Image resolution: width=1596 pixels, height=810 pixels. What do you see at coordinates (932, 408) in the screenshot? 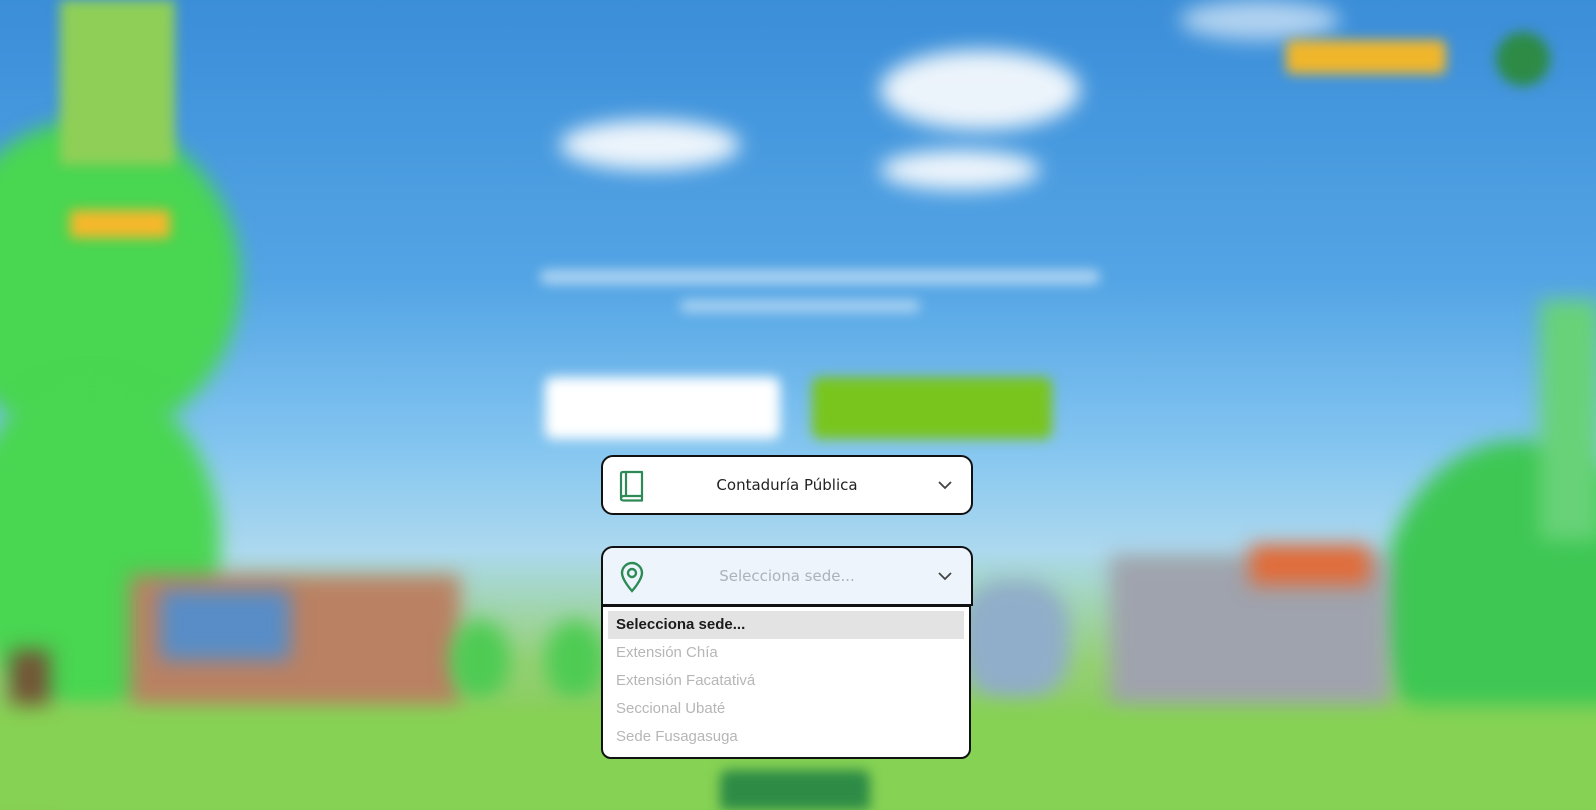
I see `hero-primary-button-blurred` at bounding box center [932, 408].